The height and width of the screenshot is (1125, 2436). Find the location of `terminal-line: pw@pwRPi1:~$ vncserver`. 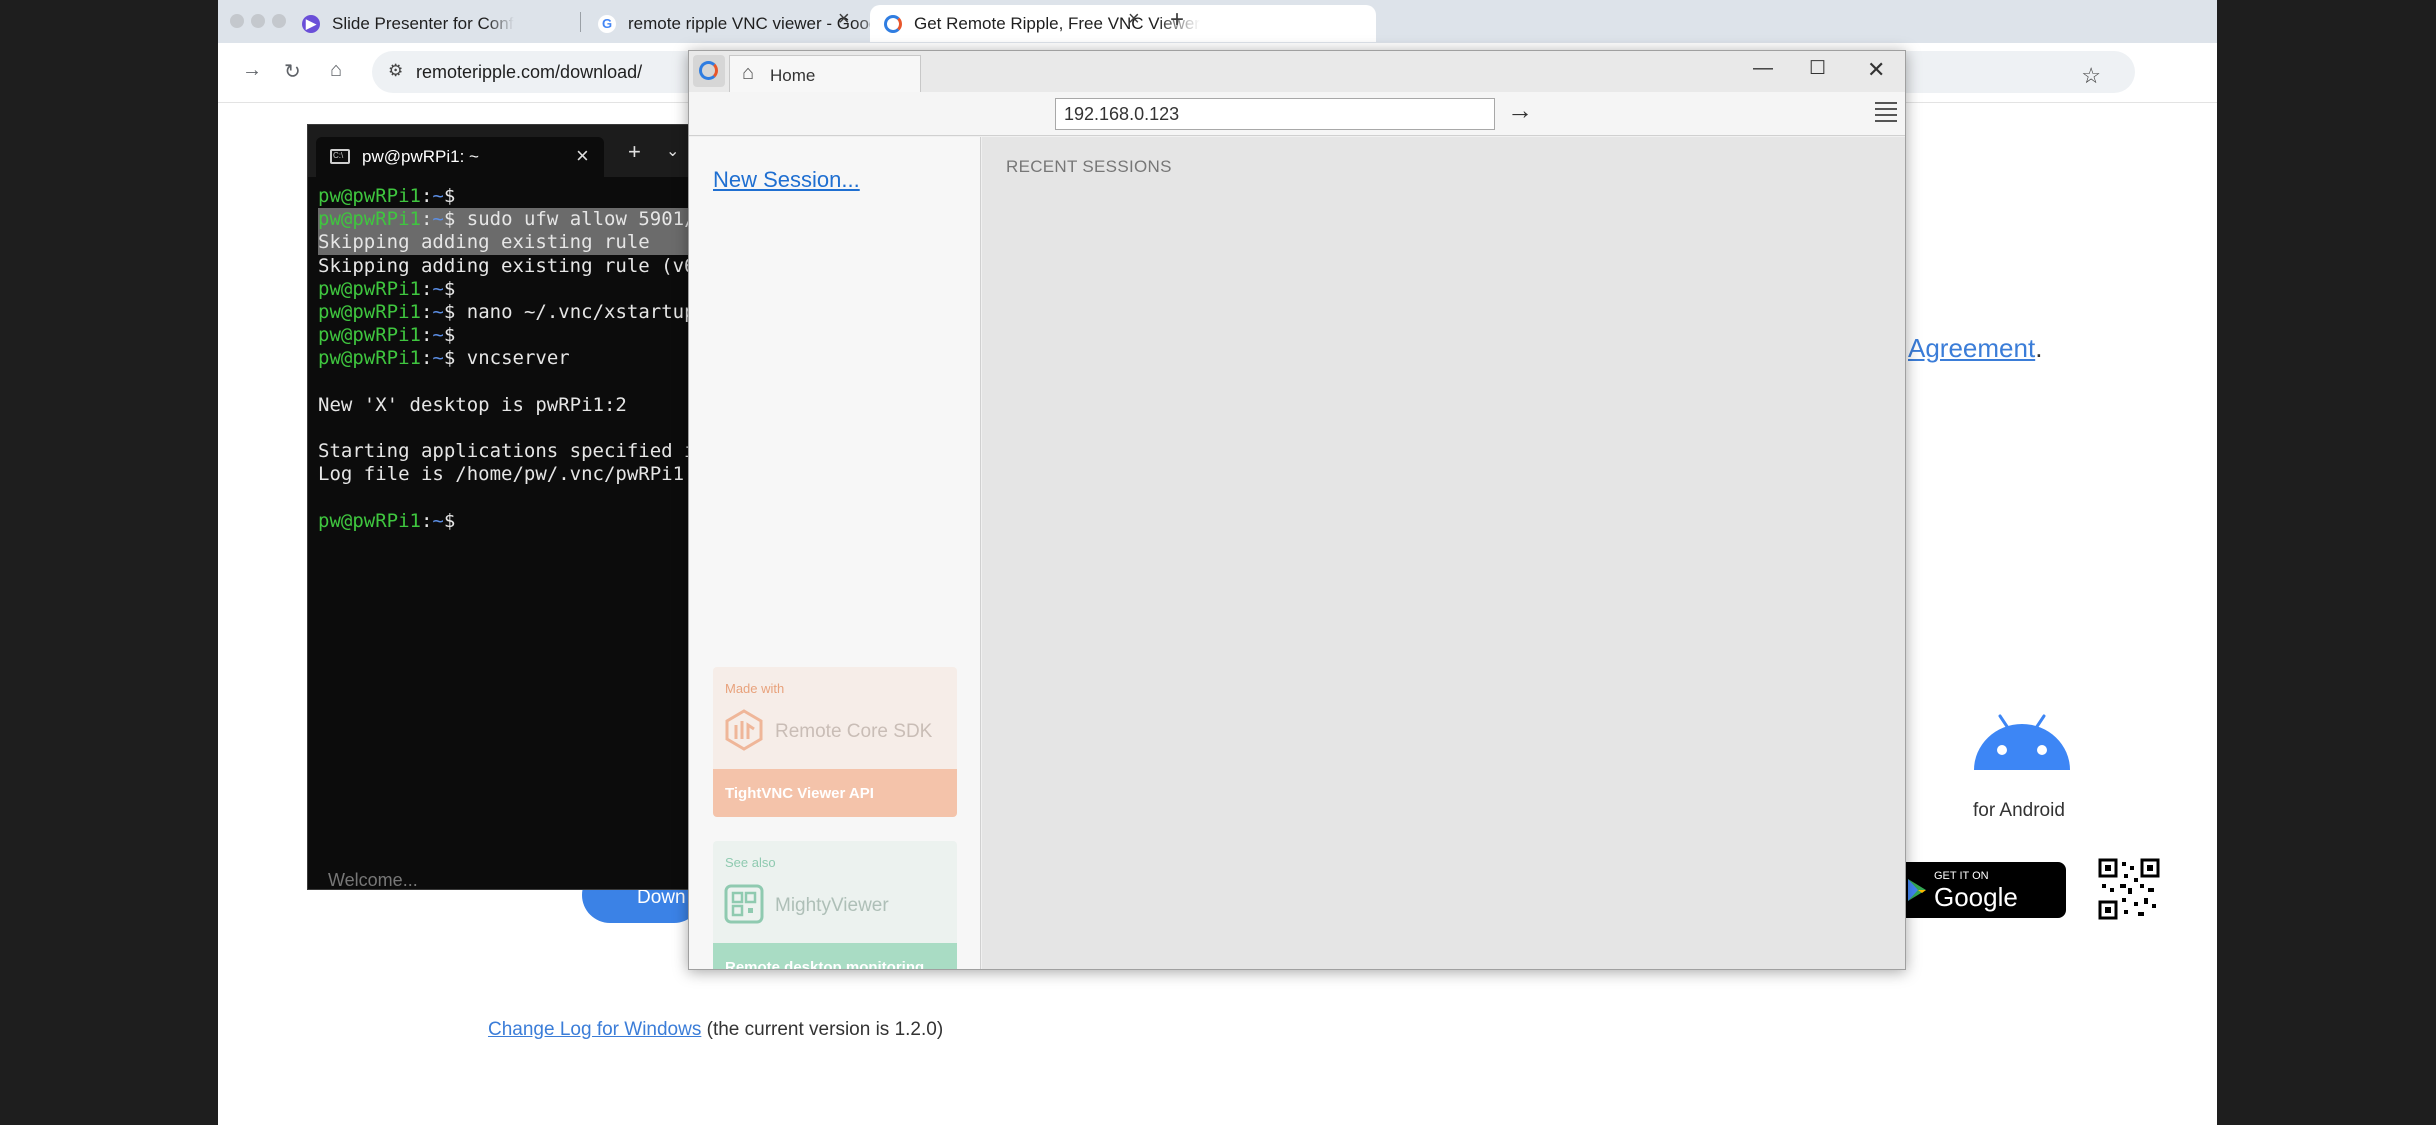

terminal-line: pw@pwRPi1:~$ vncserver is located at coordinates (507, 358).